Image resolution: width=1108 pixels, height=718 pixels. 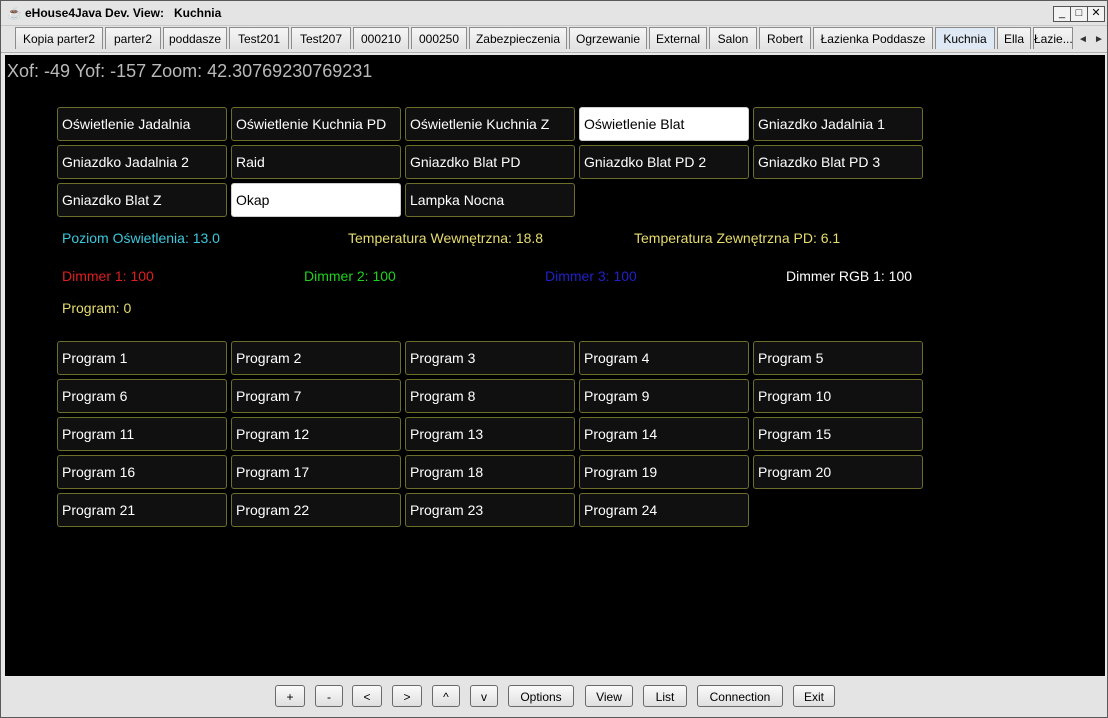 I want to click on tab-scroll-left-icon: ◄, so click(x=1083, y=39).